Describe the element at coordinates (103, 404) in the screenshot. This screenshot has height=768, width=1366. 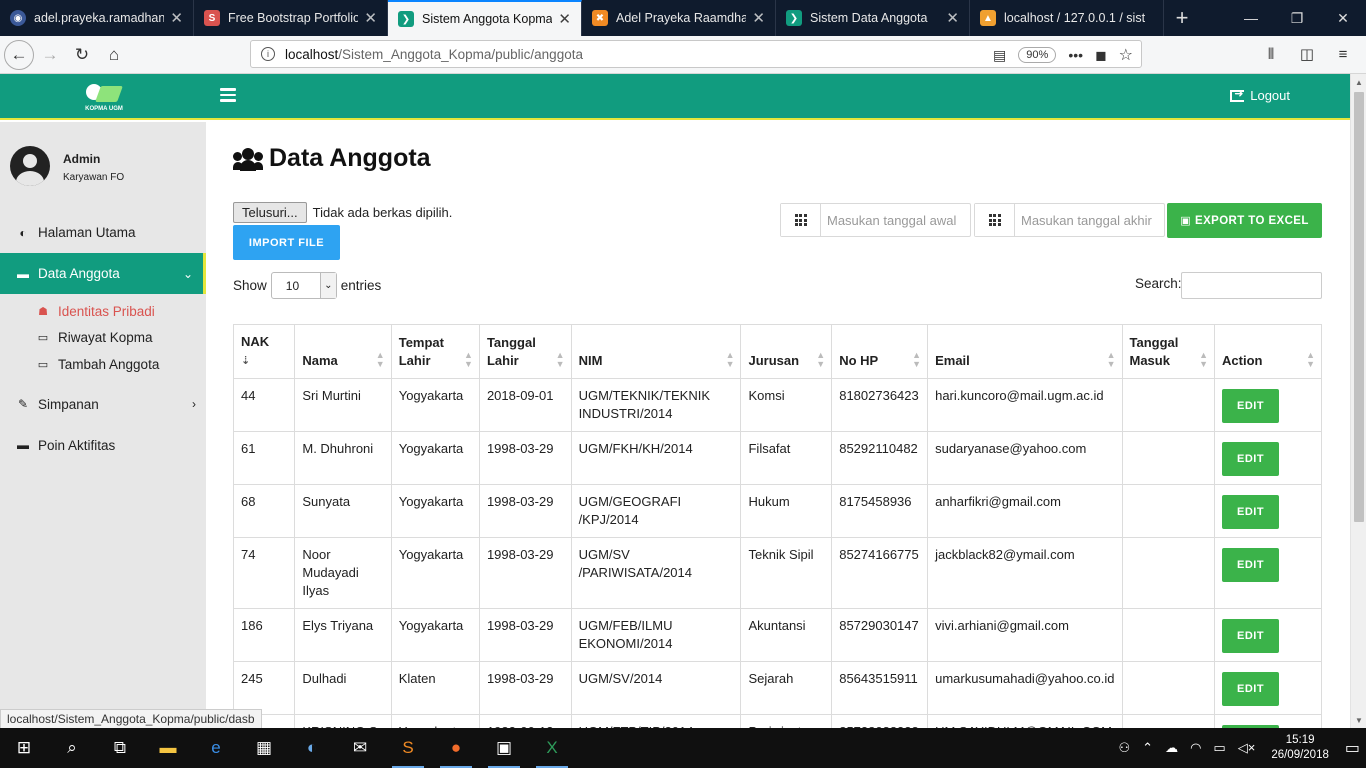
I see `sidebar-item-simpanan: ✎ Simpanan ›` at that location.